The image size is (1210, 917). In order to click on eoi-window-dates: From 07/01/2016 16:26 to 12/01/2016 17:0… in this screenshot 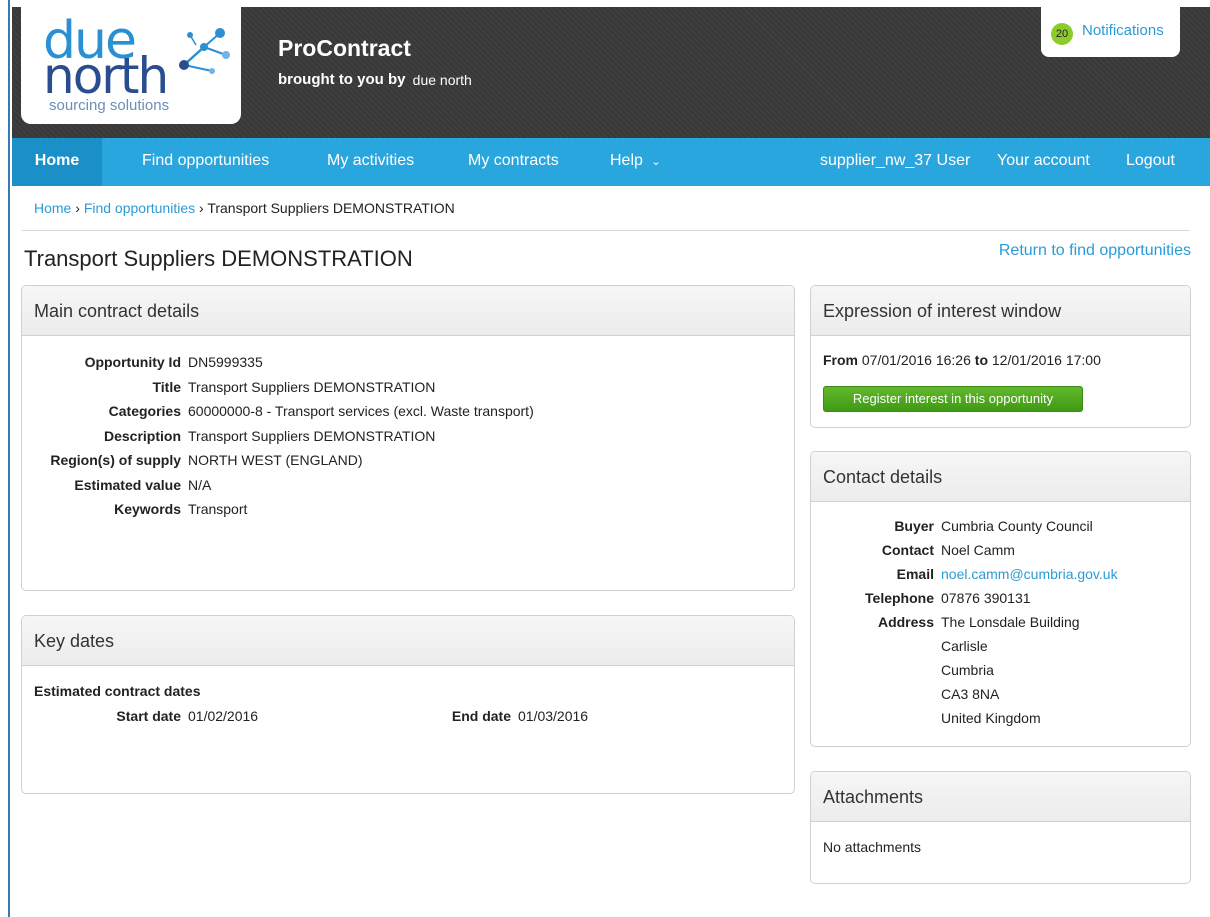, I will do `click(962, 360)`.